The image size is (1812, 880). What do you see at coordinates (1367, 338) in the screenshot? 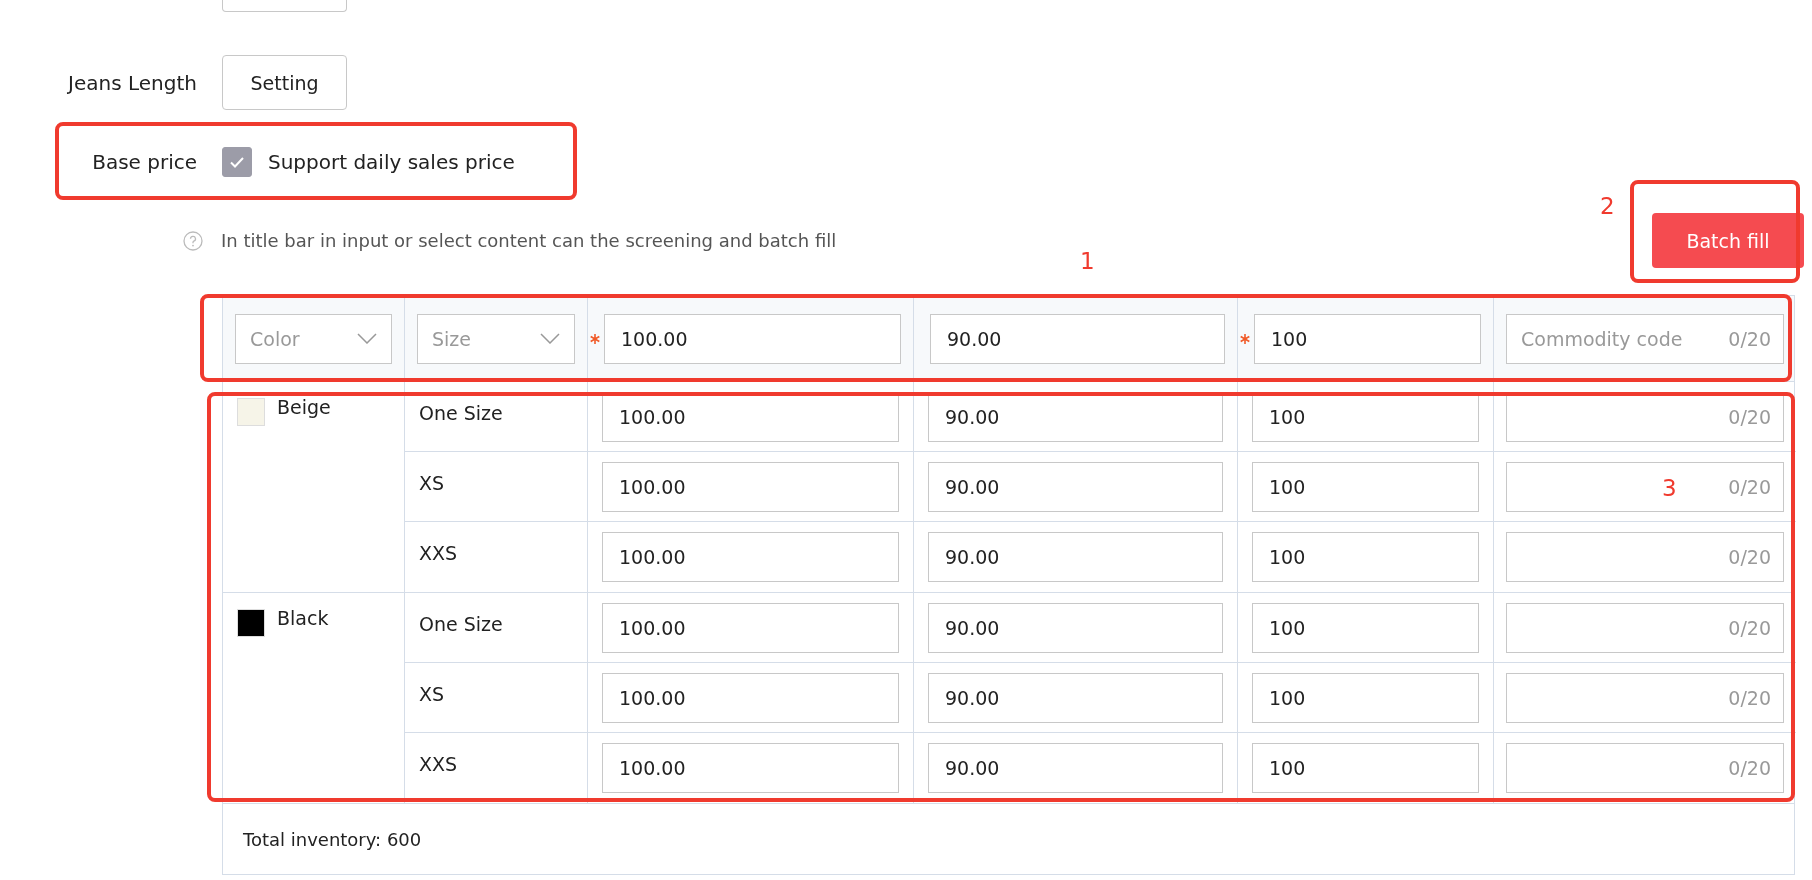
I see `batch-input: 100` at bounding box center [1367, 338].